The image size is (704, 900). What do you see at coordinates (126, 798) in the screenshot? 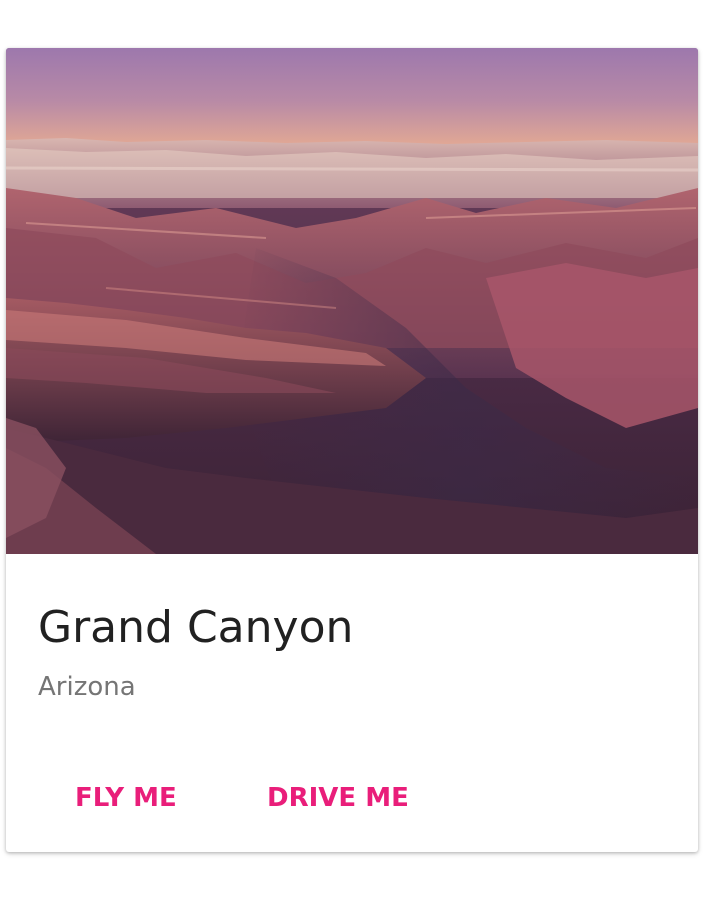
I see `fly-me-button: FLY ME` at bounding box center [126, 798].